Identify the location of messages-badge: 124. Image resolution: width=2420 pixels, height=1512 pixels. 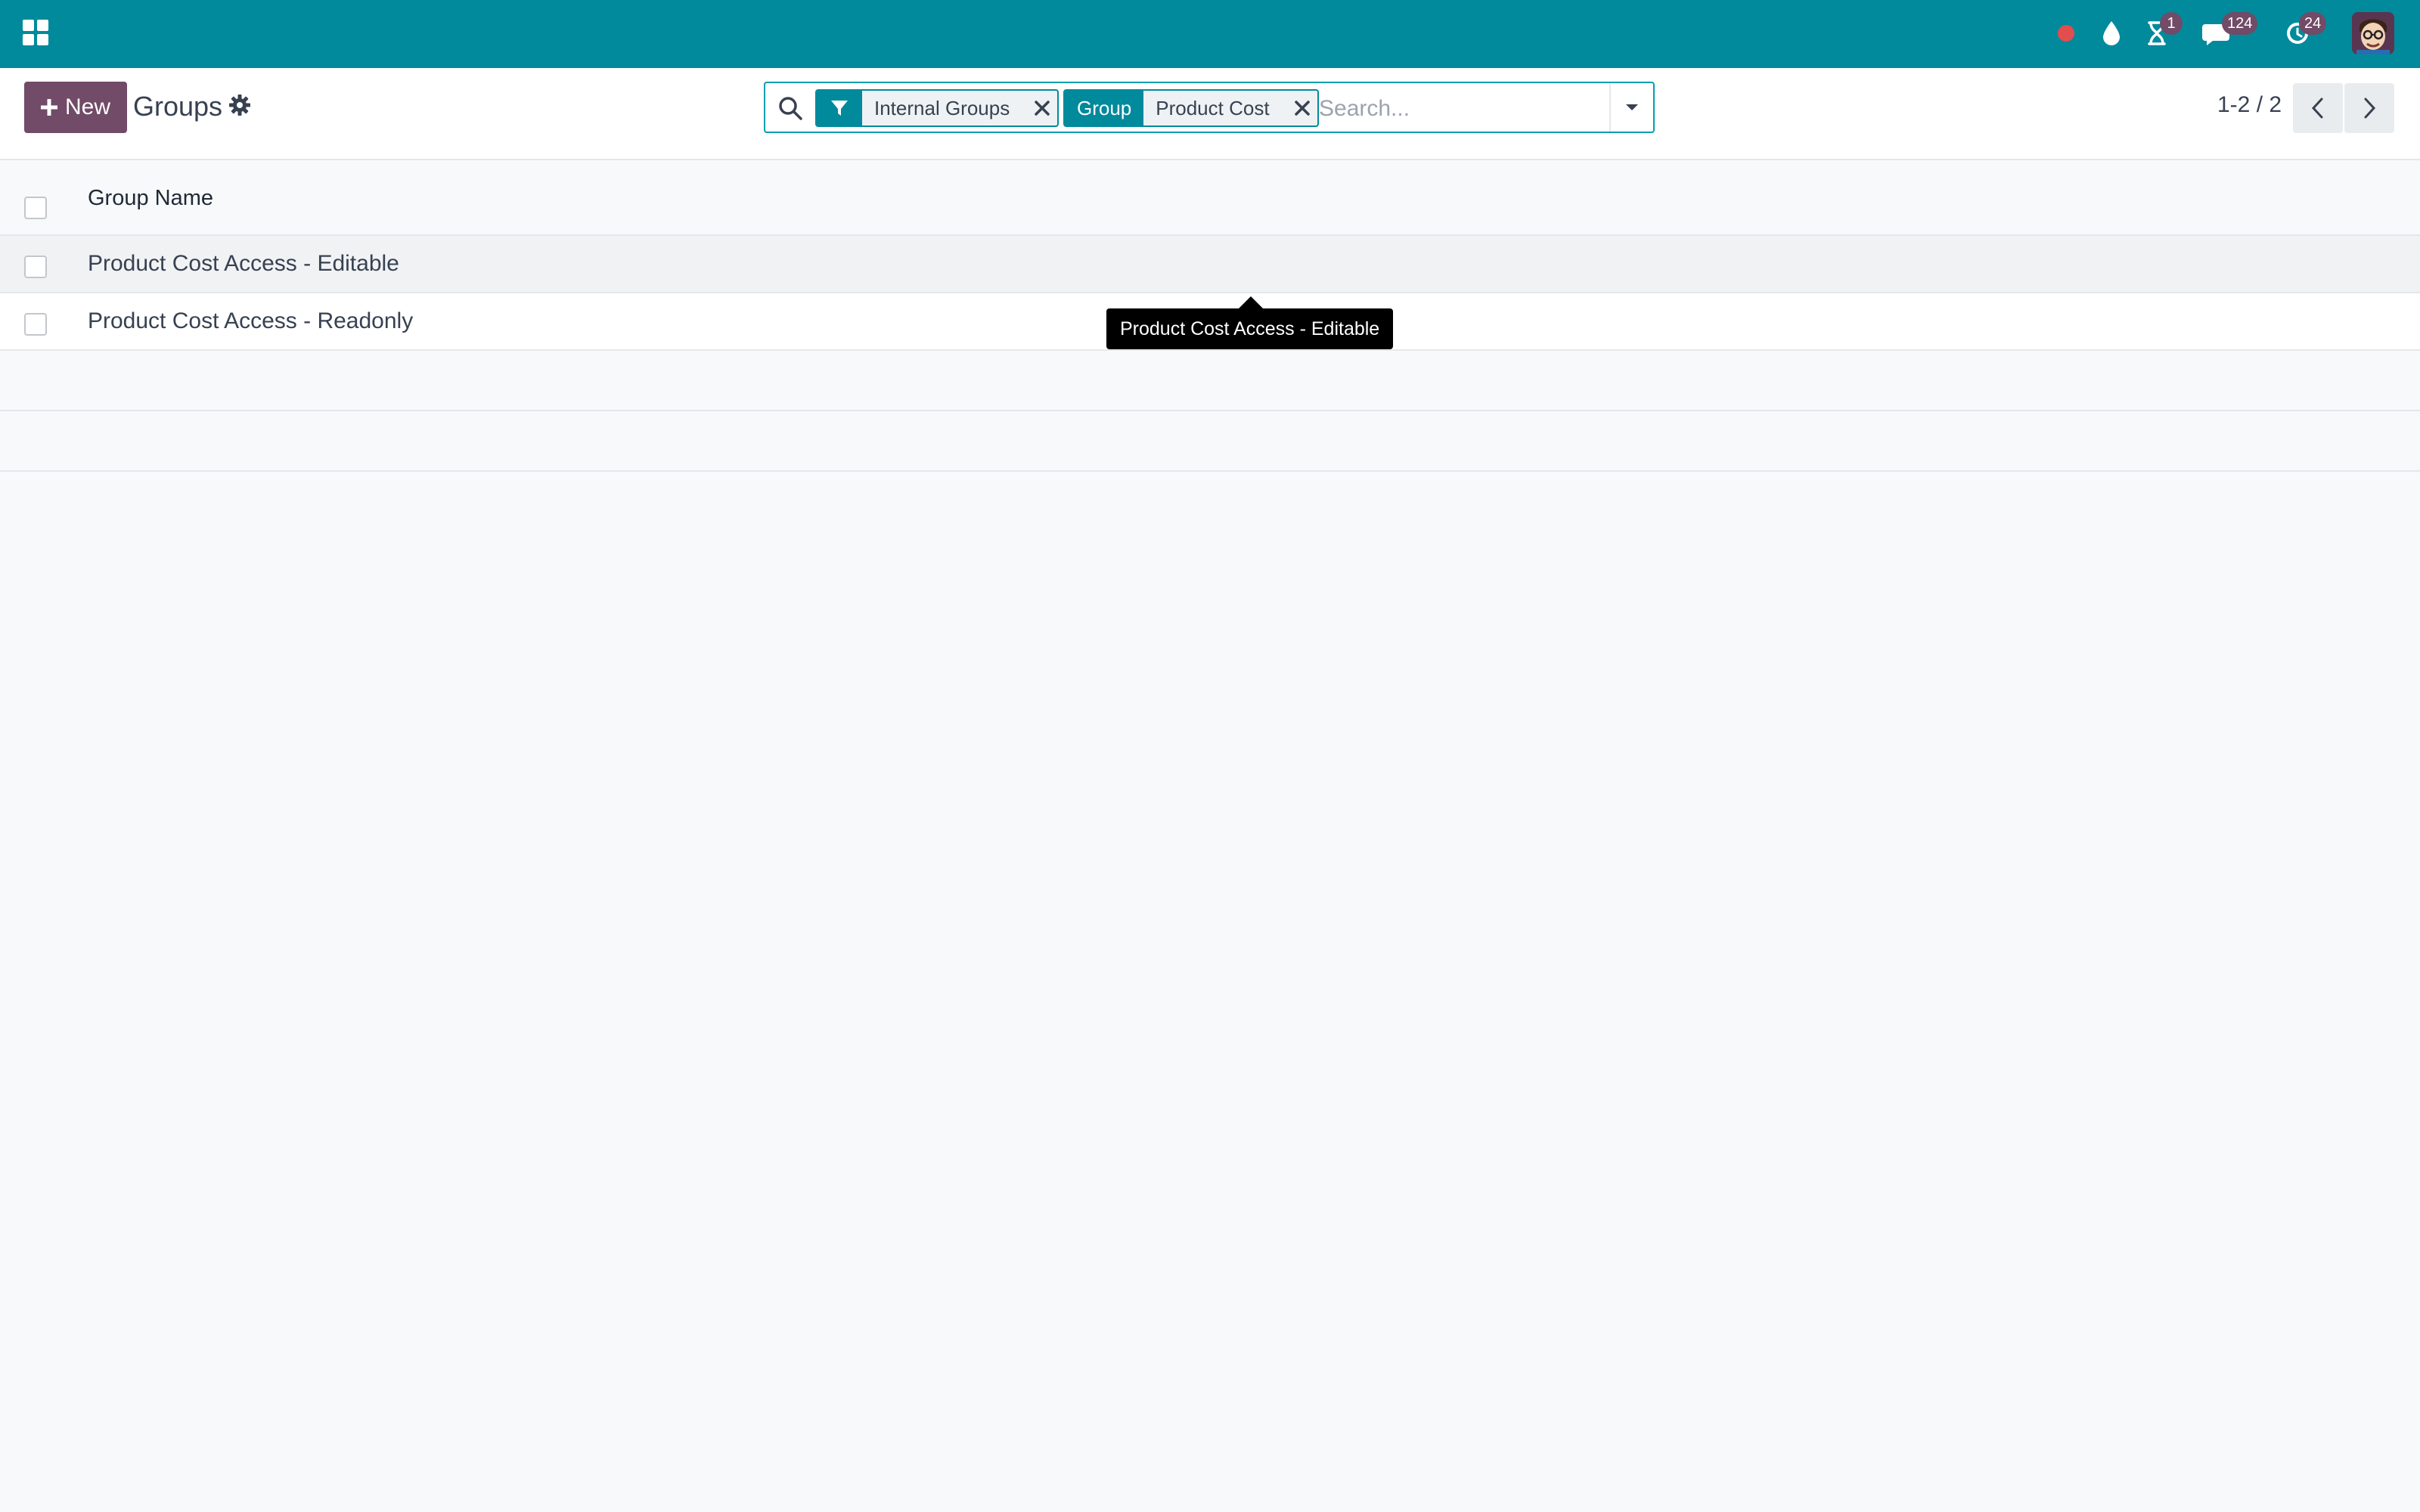
(2240, 23).